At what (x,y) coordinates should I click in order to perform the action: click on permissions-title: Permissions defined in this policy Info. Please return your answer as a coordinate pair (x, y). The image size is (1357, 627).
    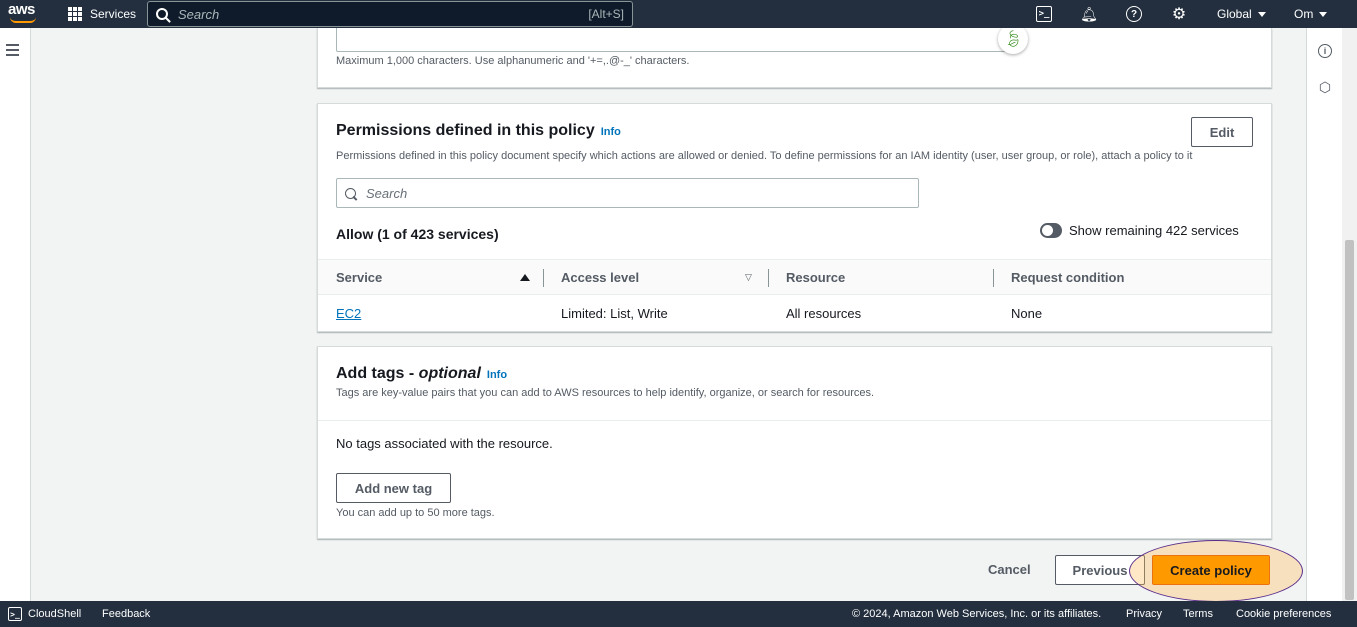
    Looking at the image, I should click on (478, 131).